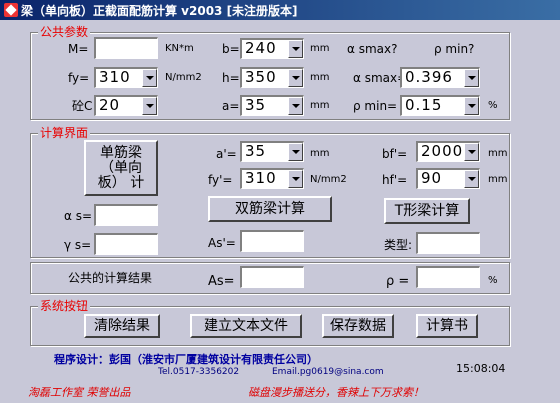 The image size is (560, 403). Describe the element at coordinates (256, 151) in the screenshot. I see `a-prime-combo-value: 35` at that location.